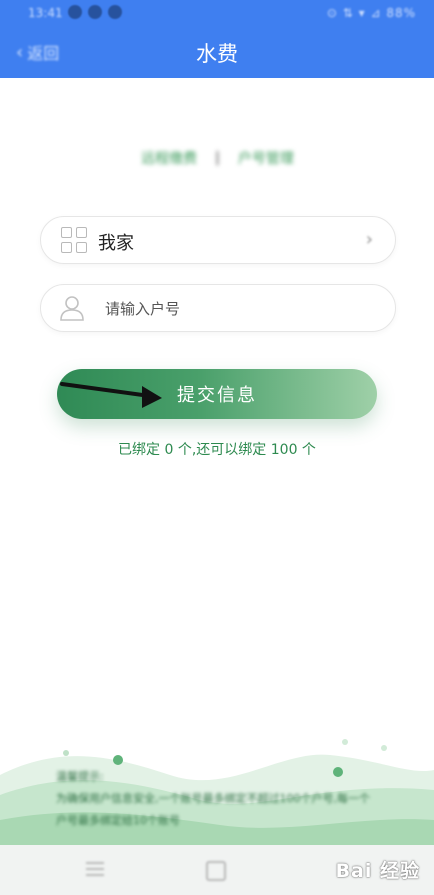 The width and height of the screenshot is (434, 895). I want to click on home-label: 我家, so click(116, 243).